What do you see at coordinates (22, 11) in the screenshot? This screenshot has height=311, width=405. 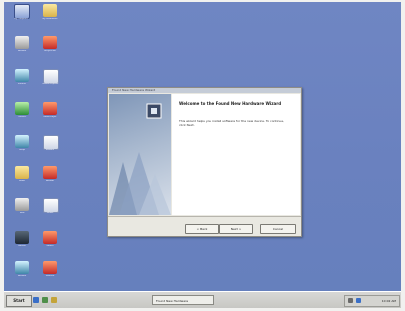 I see `computer-icon` at bounding box center [22, 11].